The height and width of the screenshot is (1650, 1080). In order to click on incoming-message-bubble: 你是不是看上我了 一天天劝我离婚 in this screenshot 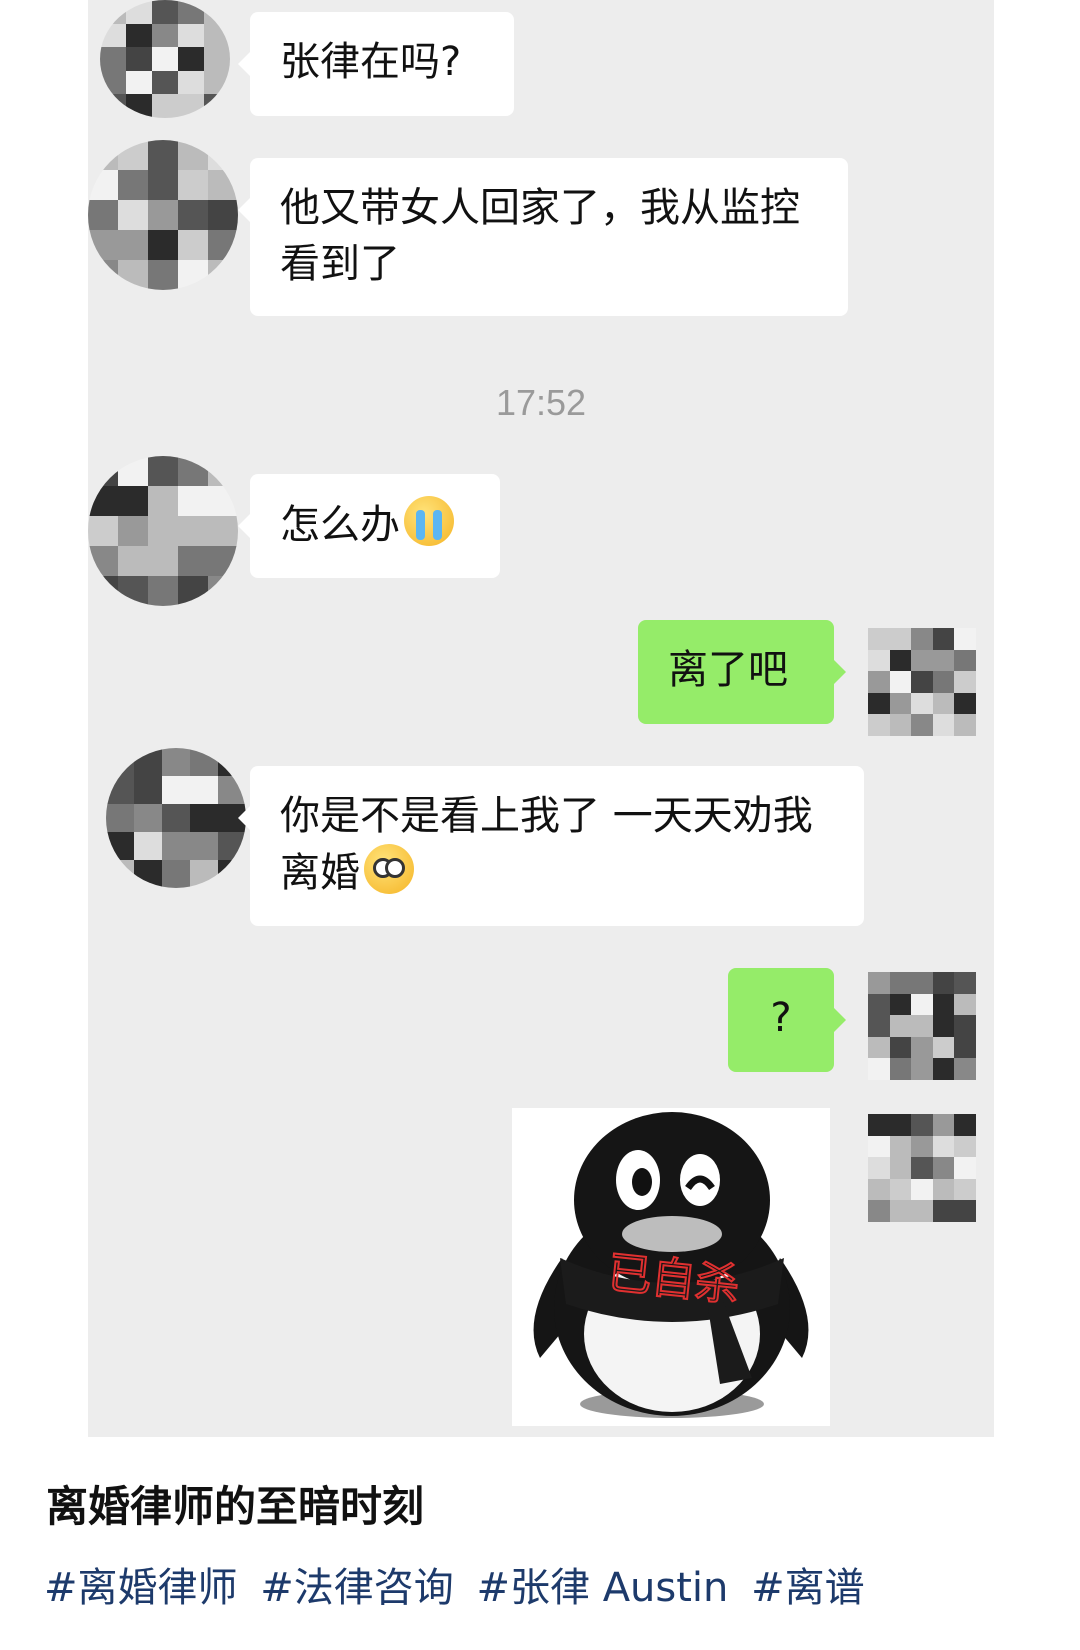, I will do `click(551, 846)`.